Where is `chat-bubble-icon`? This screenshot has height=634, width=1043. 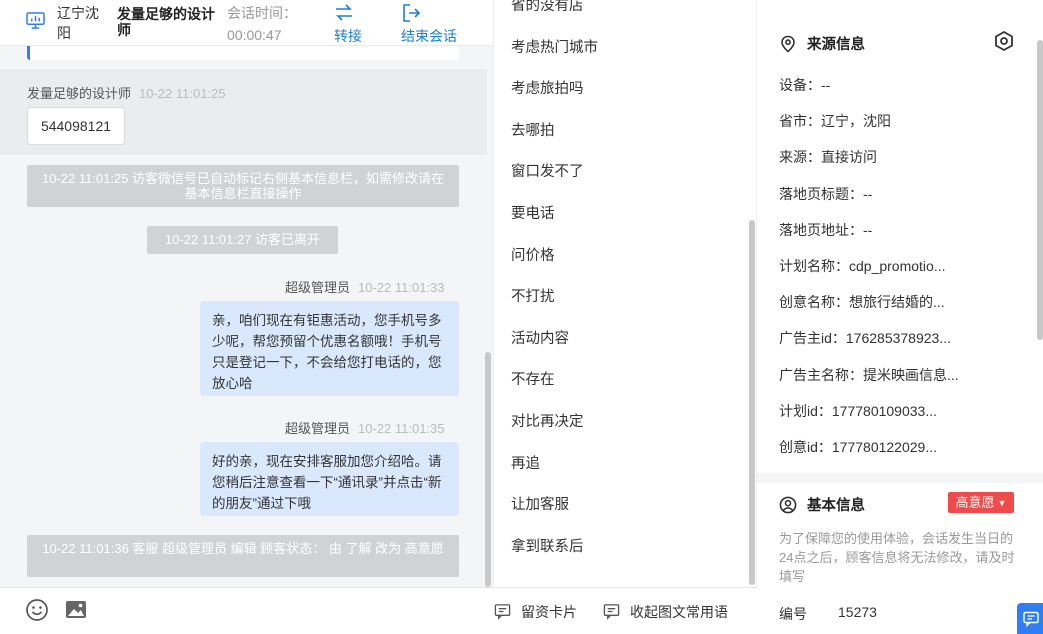
chat-bubble-icon is located at coordinates (1031, 619).